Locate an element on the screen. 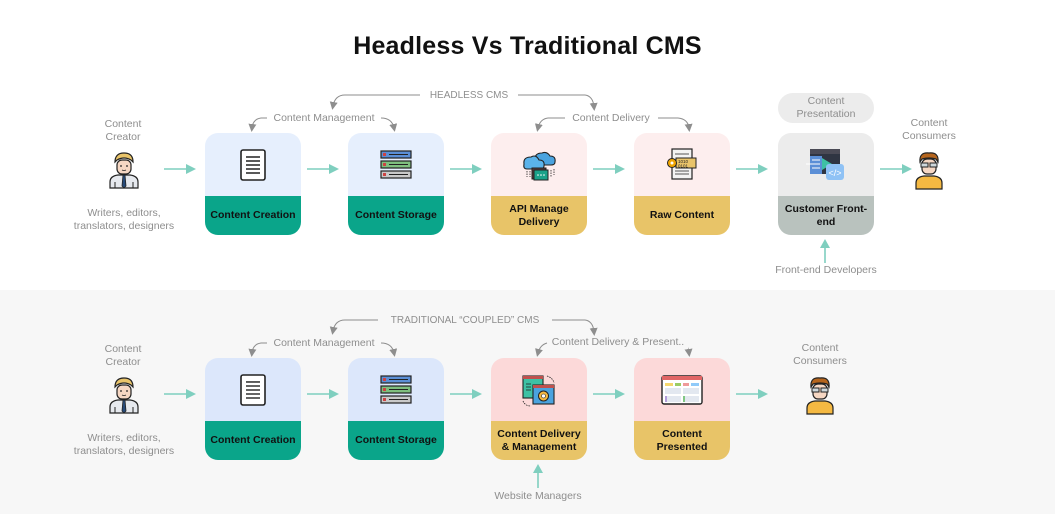 The height and width of the screenshot is (514, 1055). content-presentation-pill: Content Presentation is located at coordinates (826, 108).